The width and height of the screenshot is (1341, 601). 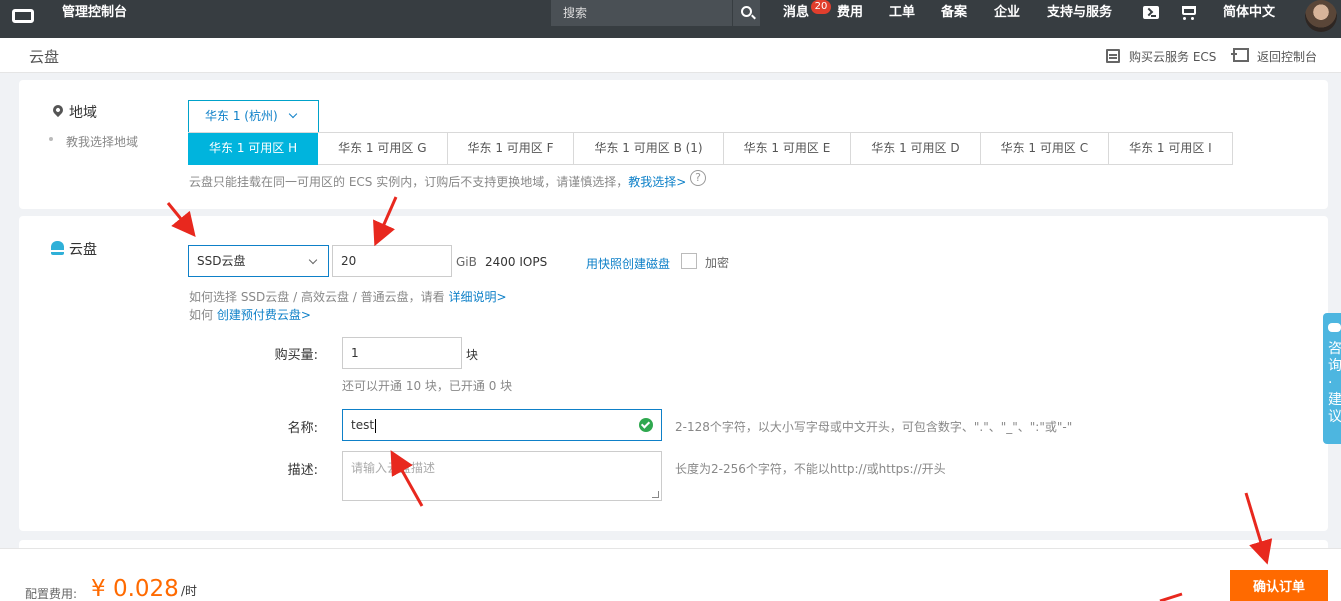 What do you see at coordinates (44, 57) in the screenshot?
I see `page-title: 云盘` at bounding box center [44, 57].